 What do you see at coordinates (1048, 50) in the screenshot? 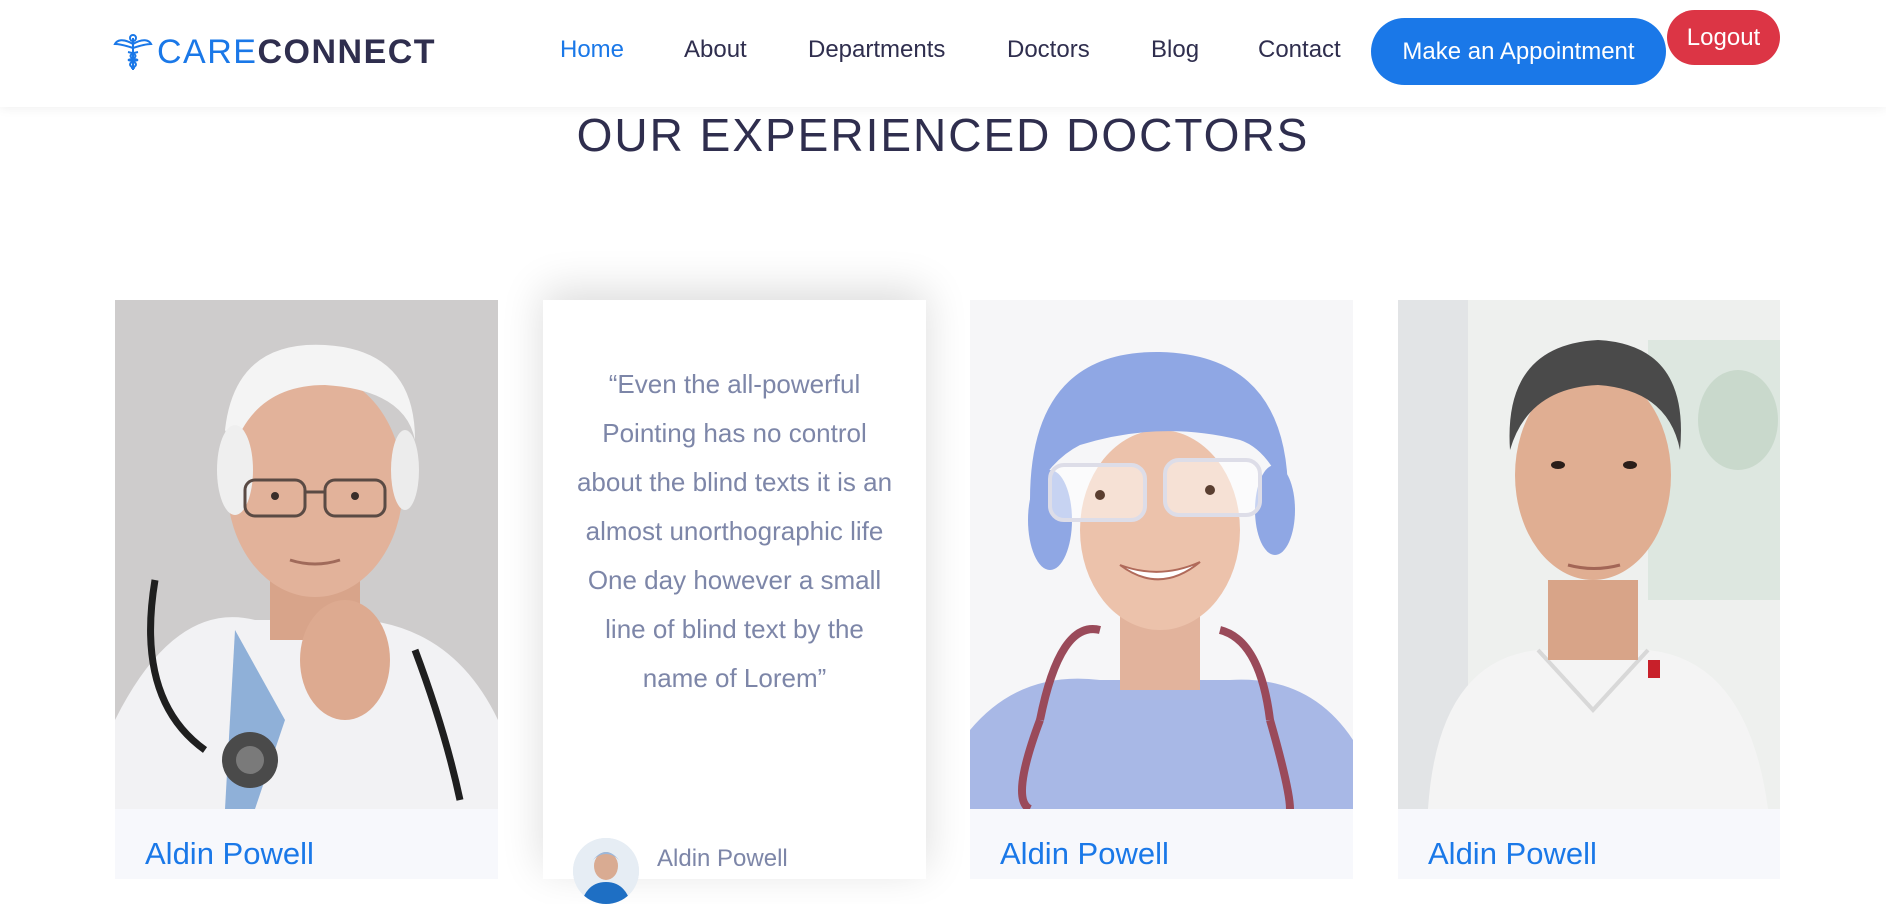
I see `nav-doctors: Doctors` at bounding box center [1048, 50].